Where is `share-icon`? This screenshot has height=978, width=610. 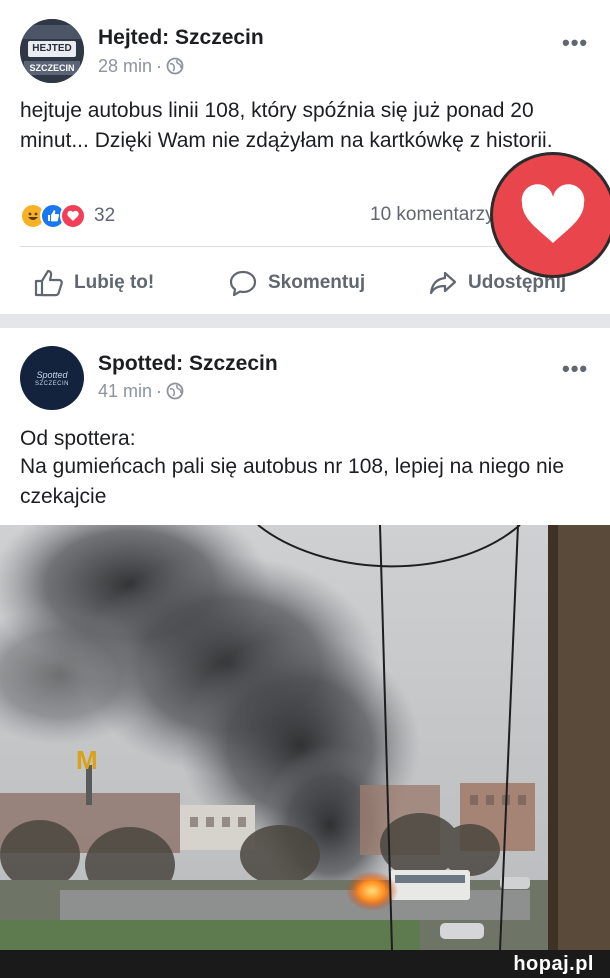 share-icon is located at coordinates (443, 283).